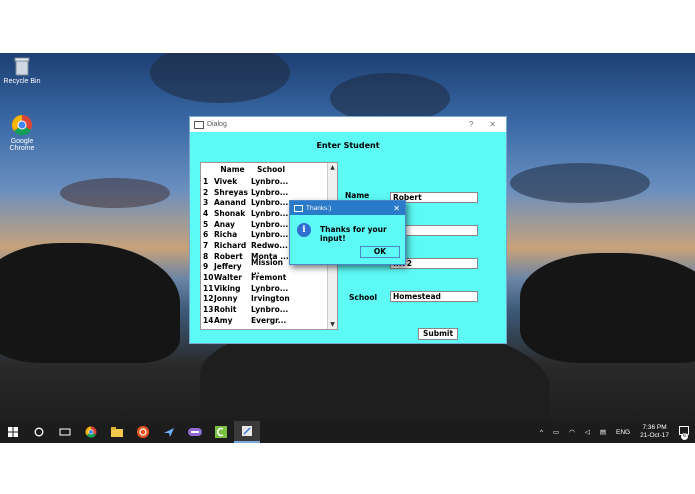 This screenshot has height=494, width=695. I want to click on row-number: 12, so click(208, 299).